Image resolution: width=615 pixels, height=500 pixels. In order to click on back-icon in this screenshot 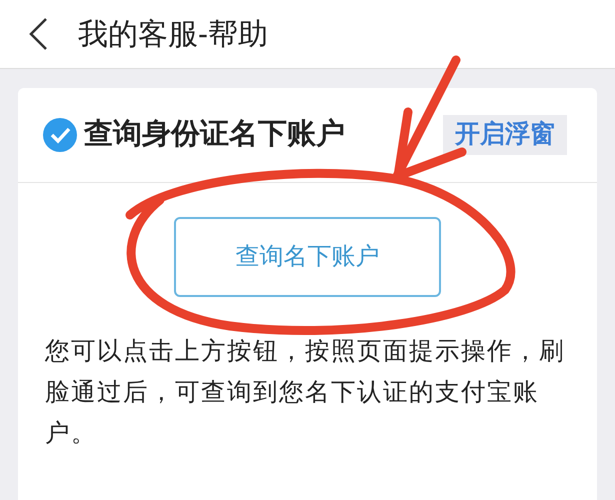, I will do `click(38, 34)`.